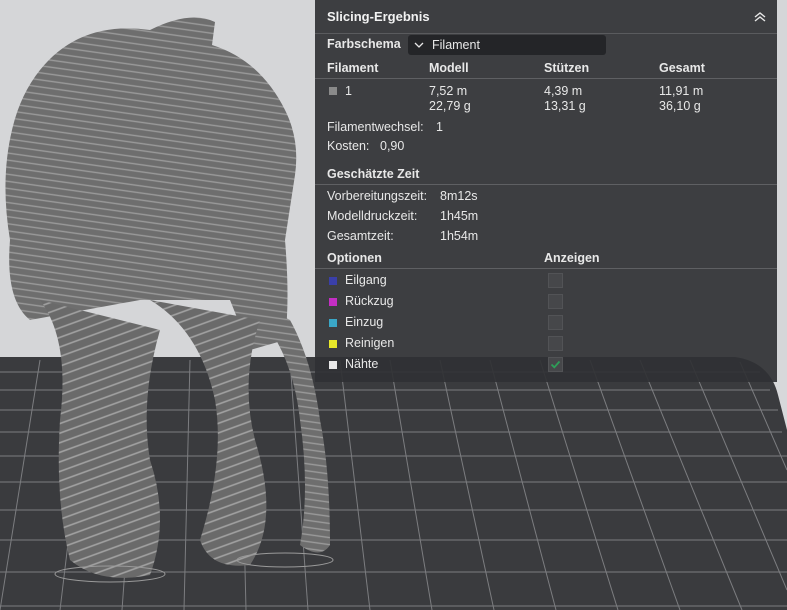 This screenshot has height=610, width=787. I want to click on col-header-total: Gesamt, so click(682, 68).